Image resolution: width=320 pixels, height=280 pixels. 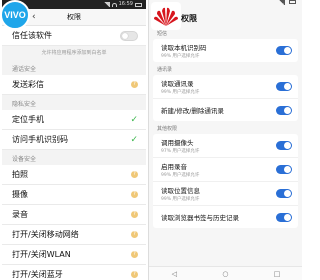 What do you see at coordinates (284, 50) in the screenshot?
I see `device-id-toggle` at bounding box center [284, 50].